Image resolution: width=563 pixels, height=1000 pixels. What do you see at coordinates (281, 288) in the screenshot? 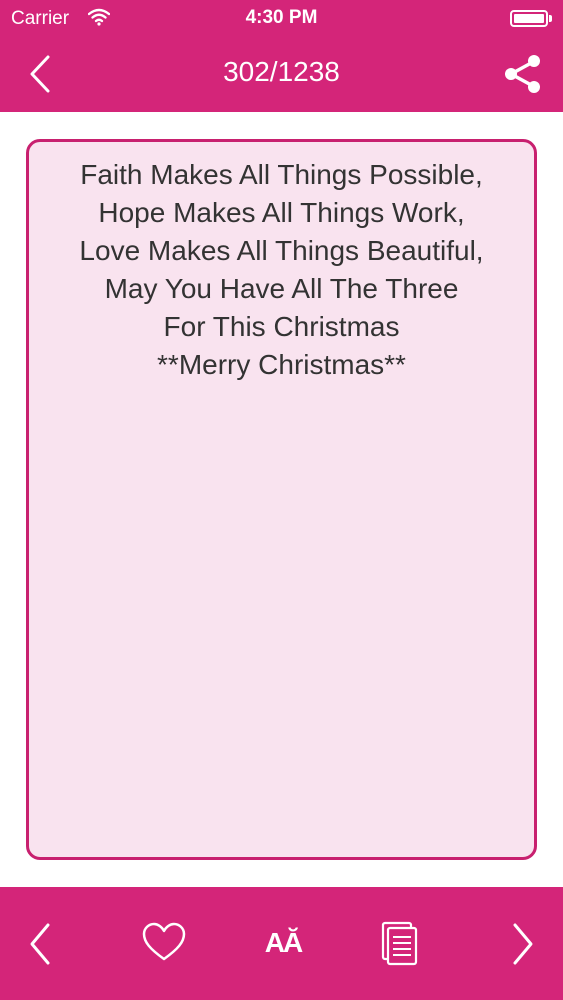
I see `message-line: May You Have All The Three` at bounding box center [281, 288].